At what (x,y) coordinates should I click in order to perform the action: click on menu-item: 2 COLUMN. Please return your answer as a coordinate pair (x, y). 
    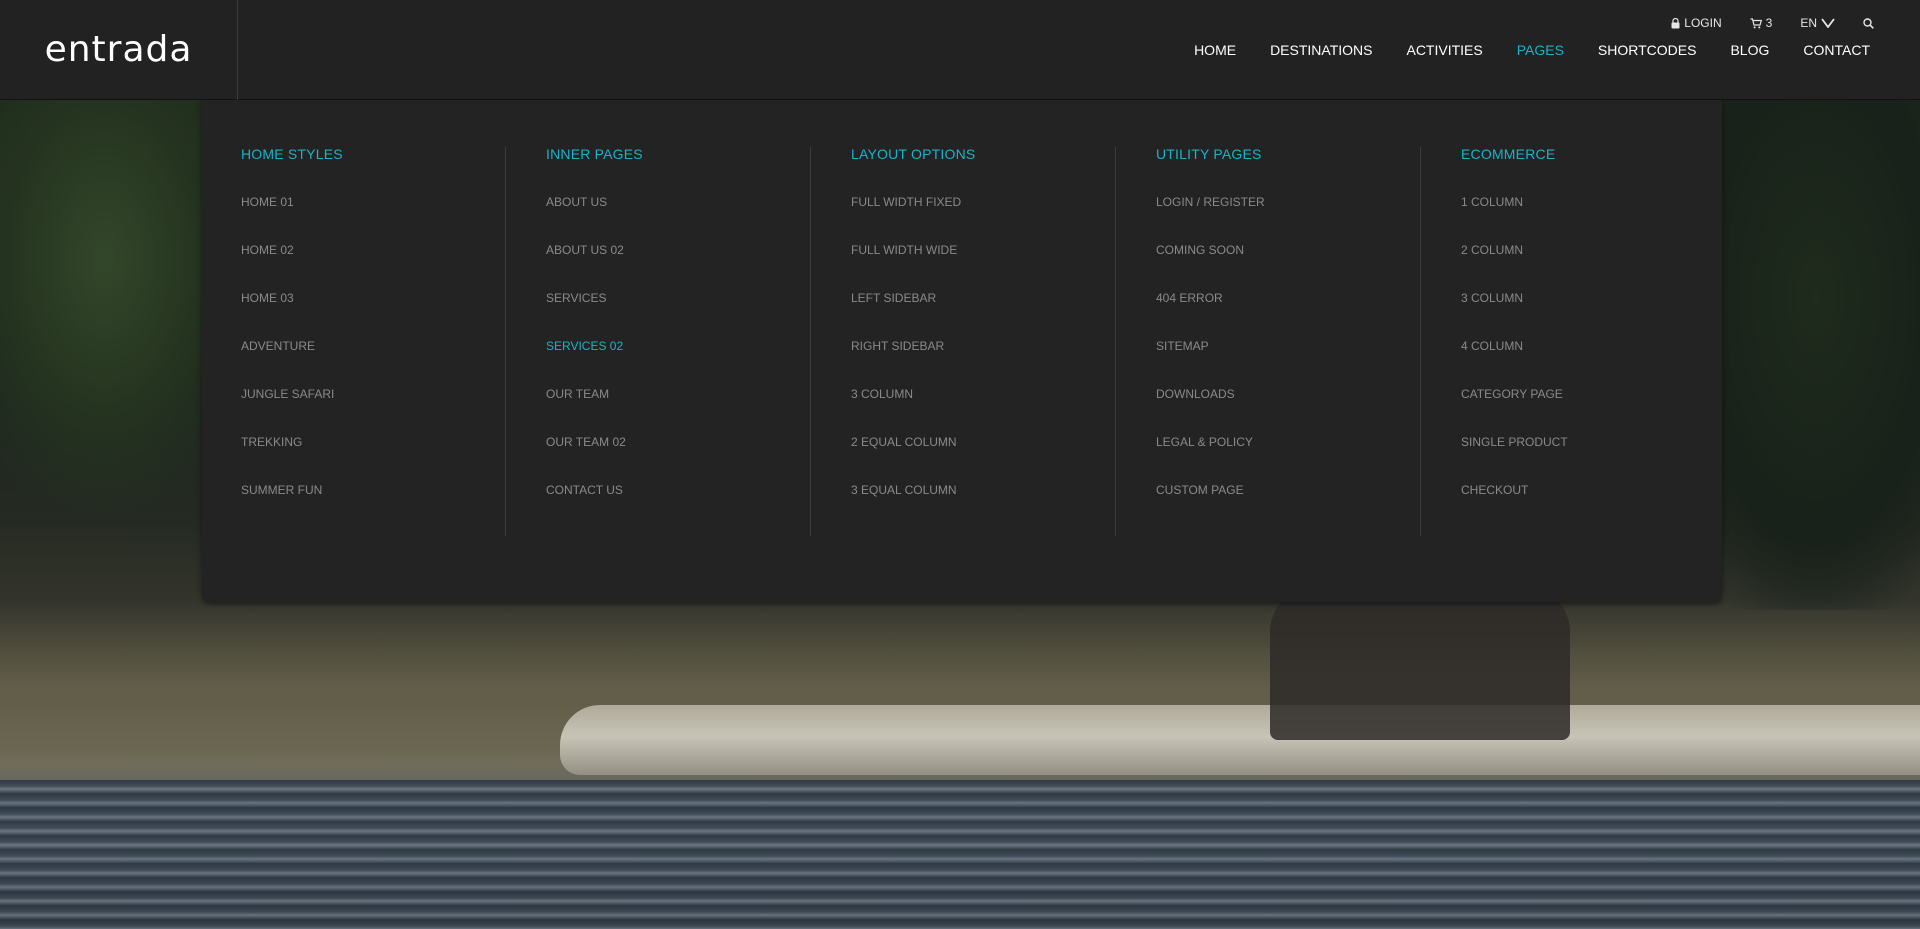
    Looking at the image, I should click on (1594, 266).